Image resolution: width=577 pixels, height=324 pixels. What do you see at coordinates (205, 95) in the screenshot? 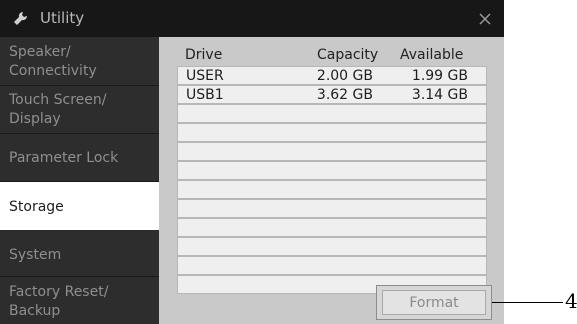
I see `drive-name: USB1` at bounding box center [205, 95].